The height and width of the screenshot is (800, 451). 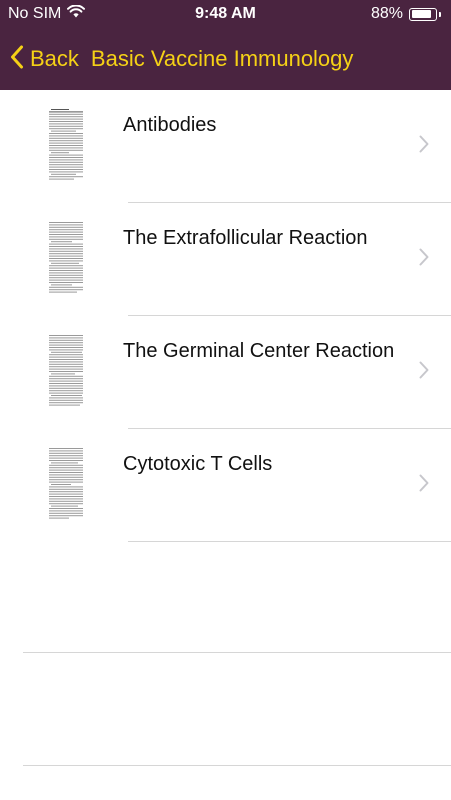 What do you see at coordinates (54, 58) in the screenshot?
I see `back-label: Back` at bounding box center [54, 58].